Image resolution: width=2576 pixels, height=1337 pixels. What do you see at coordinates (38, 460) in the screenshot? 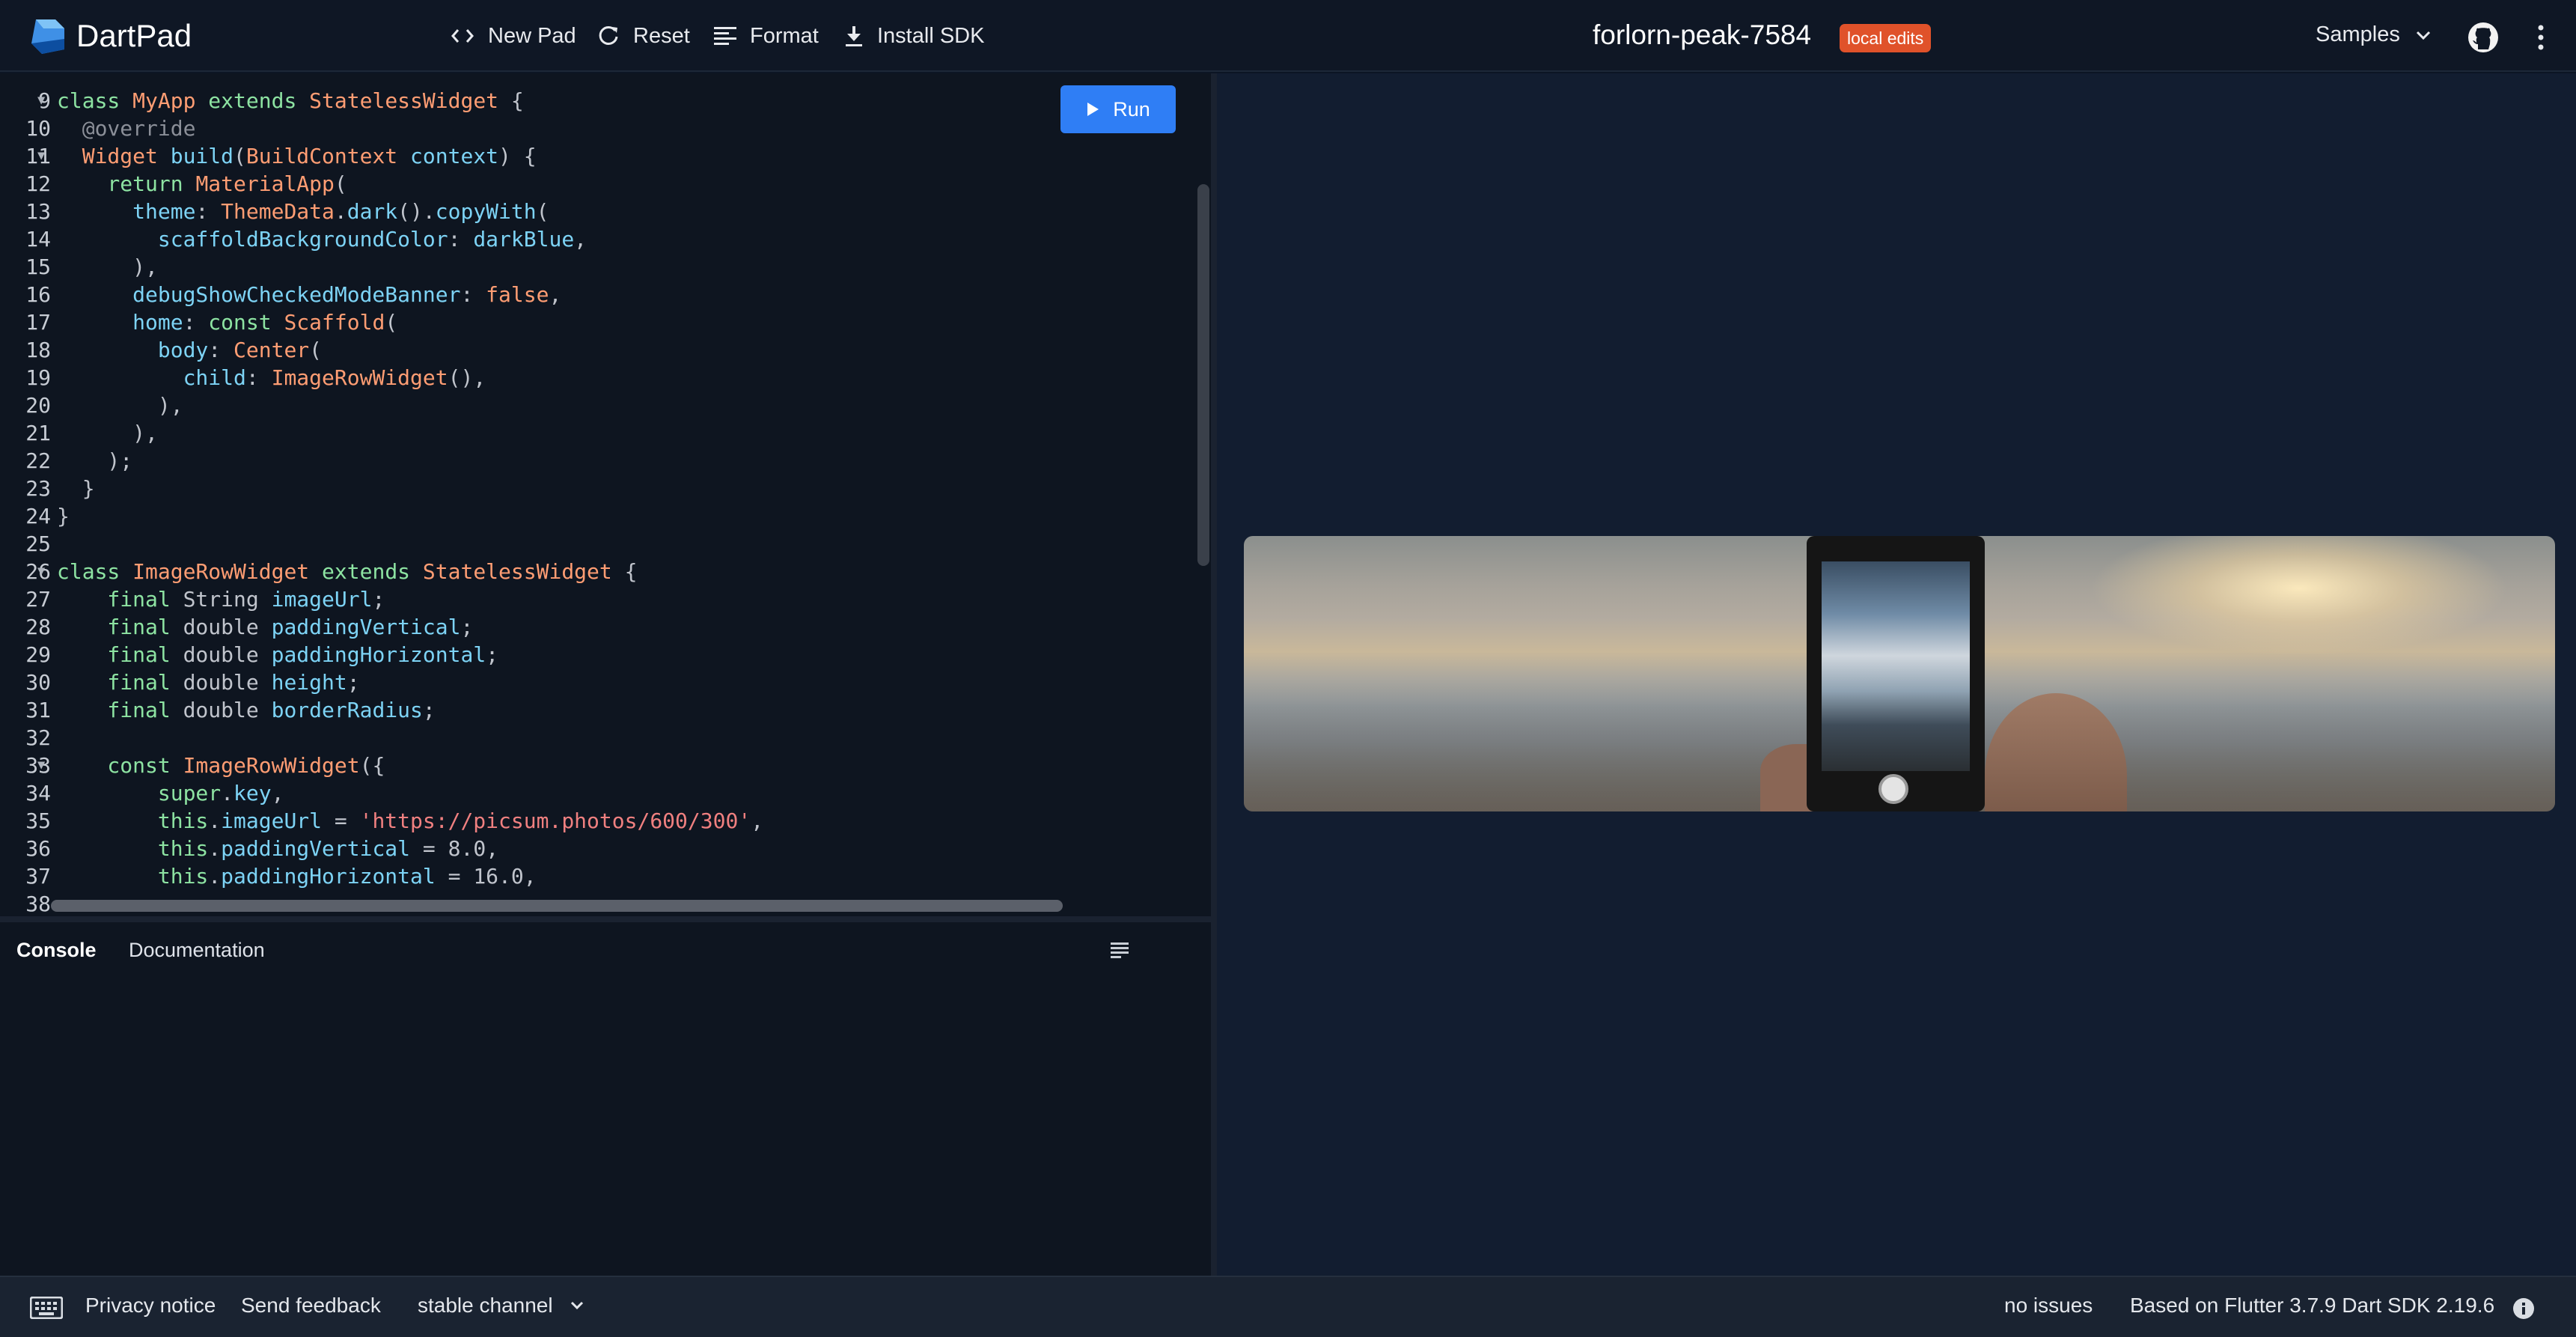
I see `line-number-text: 22` at bounding box center [38, 460].